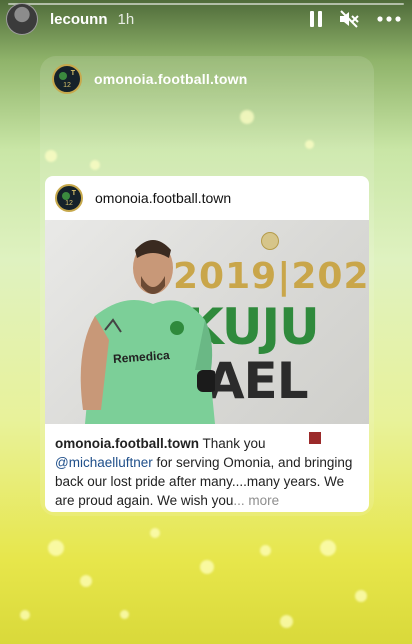  What do you see at coordinates (204, 19) in the screenshot?
I see `story-header: lecounn 1h` at bounding box center [204, 19].